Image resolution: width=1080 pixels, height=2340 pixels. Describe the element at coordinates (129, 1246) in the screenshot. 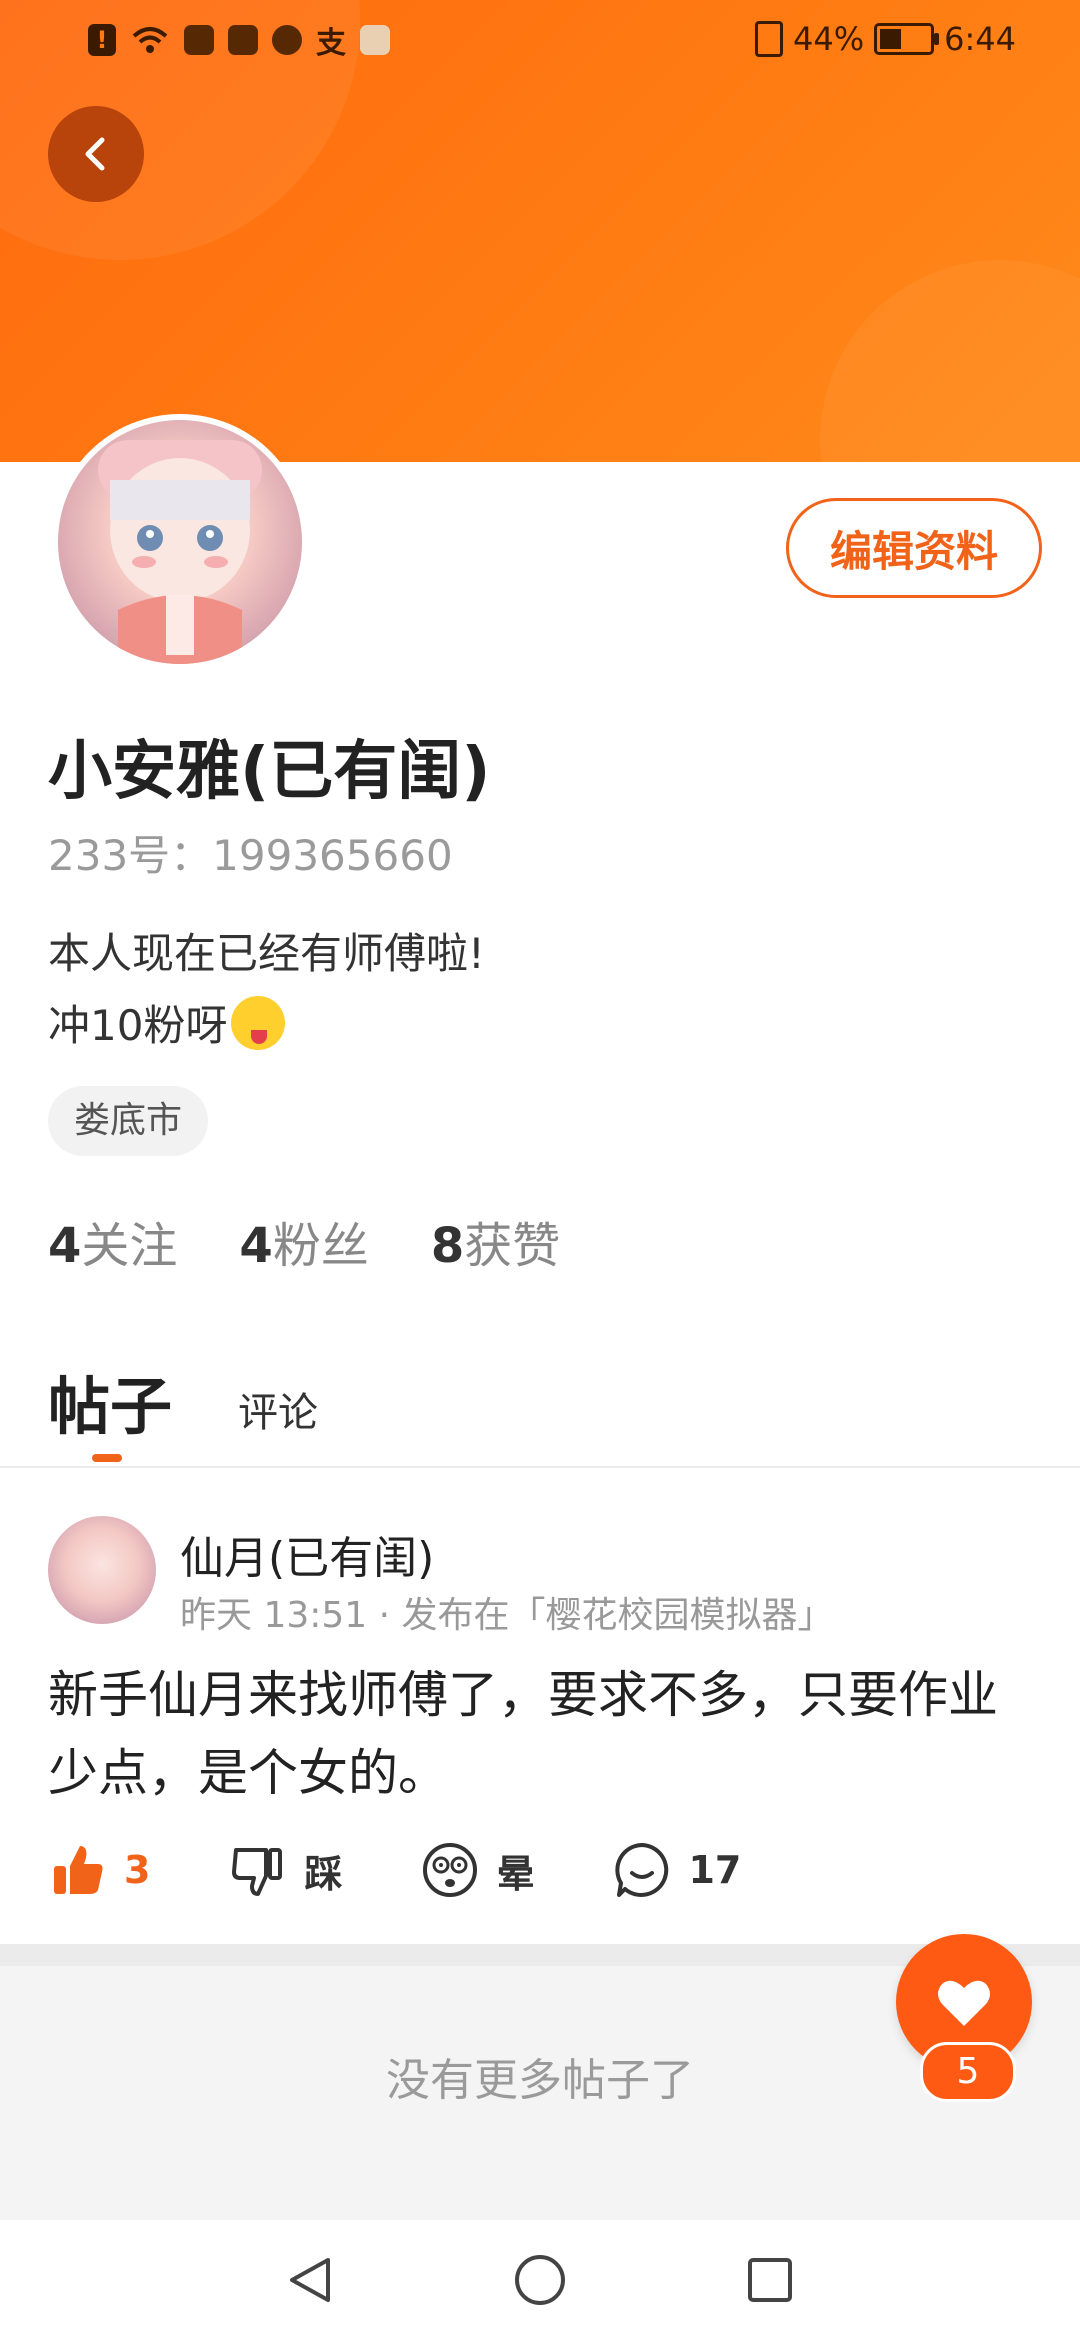

I see `stat-label: 关注` at that location.